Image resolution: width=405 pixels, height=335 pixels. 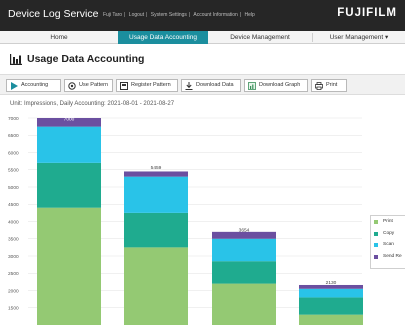 I want to click on search-icon, so click(x=72, y=86).